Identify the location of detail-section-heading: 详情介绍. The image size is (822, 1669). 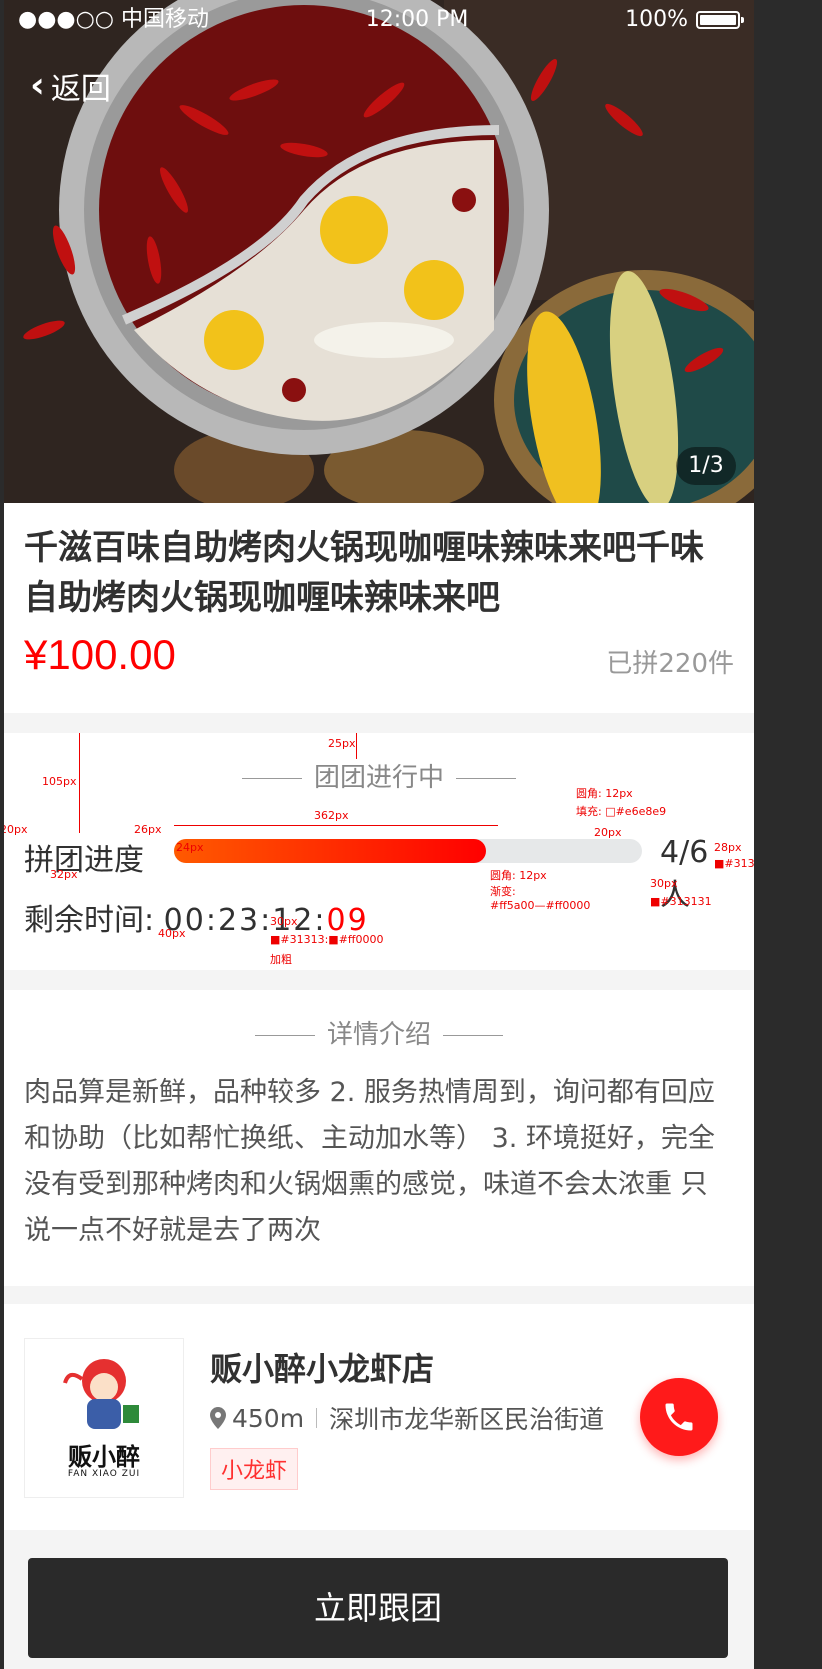
(379, 1032).